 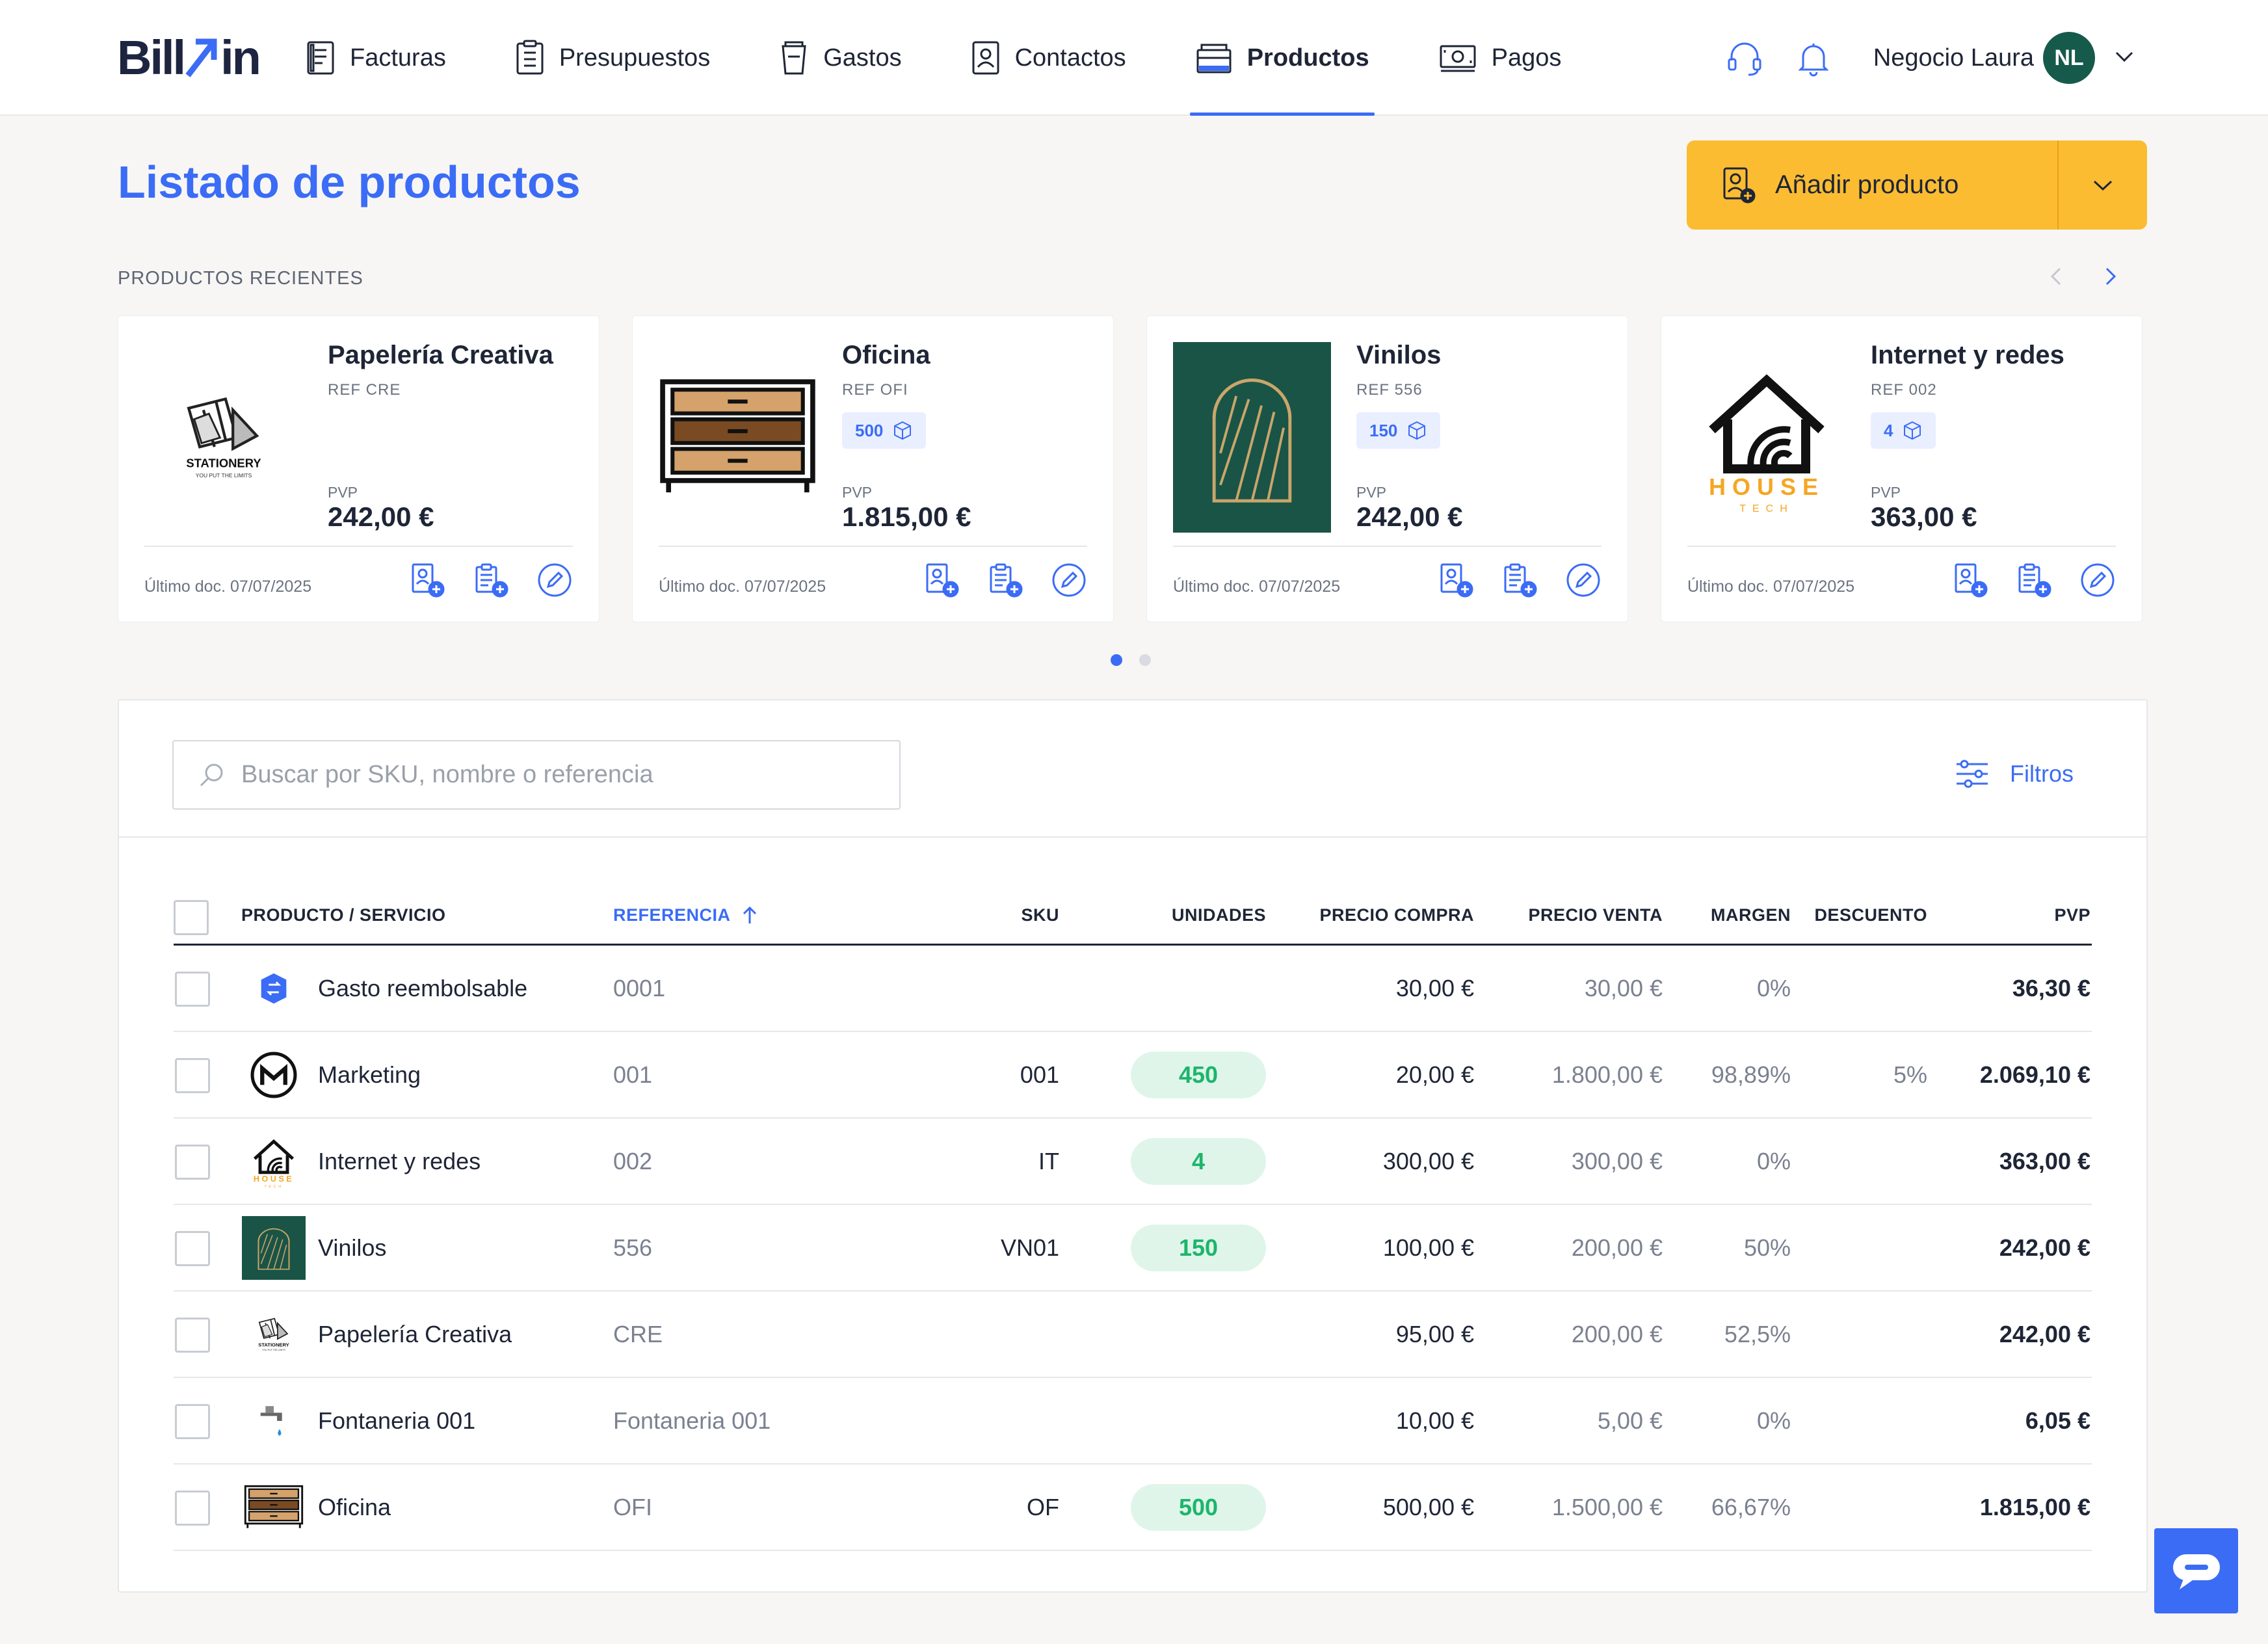 What do you see at coordinates (635, 58) in the screenshot?
I see `nav-label: Presupuestos` at bounding box center [635, 58].